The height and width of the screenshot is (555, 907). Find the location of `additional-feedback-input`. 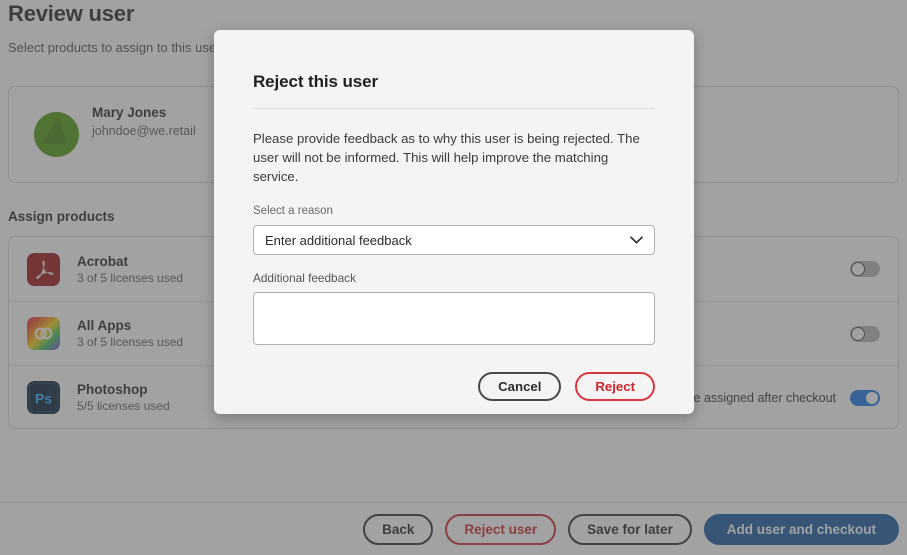

additional-feedback-input is located at coordinates (454, 318).